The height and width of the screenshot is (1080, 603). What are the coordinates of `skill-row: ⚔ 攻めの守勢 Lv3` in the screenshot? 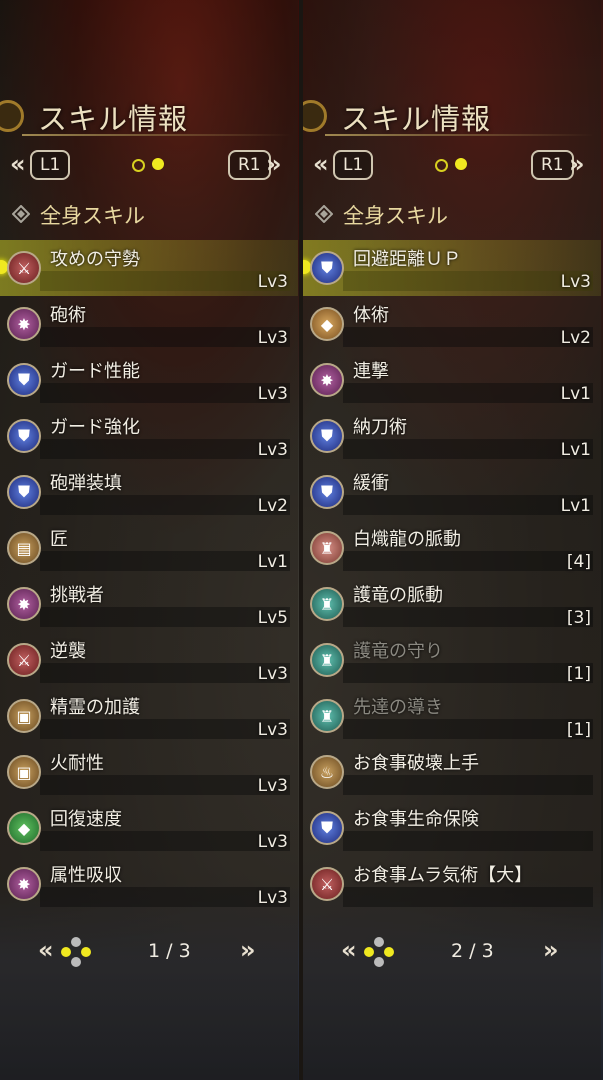 It's located at (149, 268).